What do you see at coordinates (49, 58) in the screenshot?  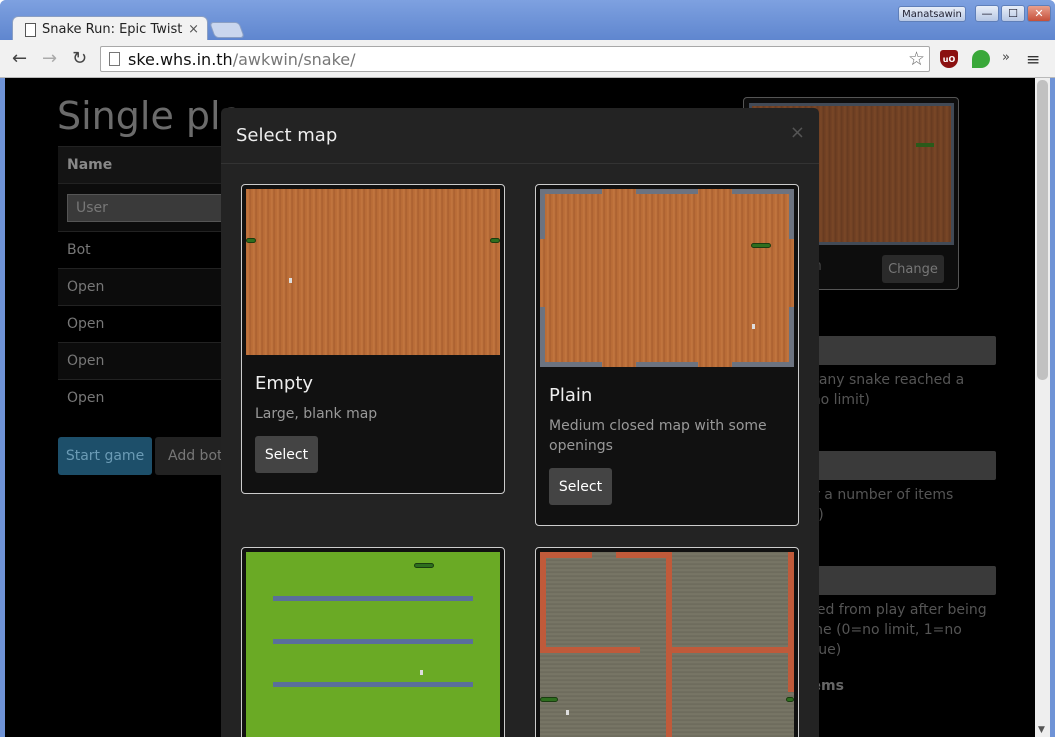 I see `forward-icon: →` at bounding box center [49, 58].